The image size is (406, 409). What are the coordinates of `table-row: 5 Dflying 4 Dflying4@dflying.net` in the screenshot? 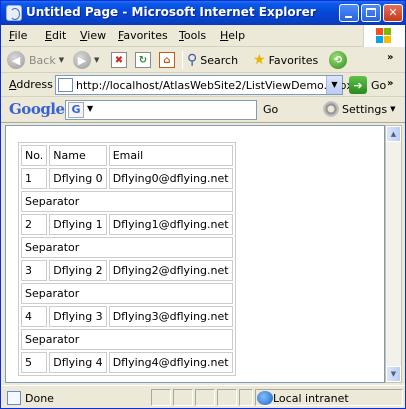 It's located at (127, 362).